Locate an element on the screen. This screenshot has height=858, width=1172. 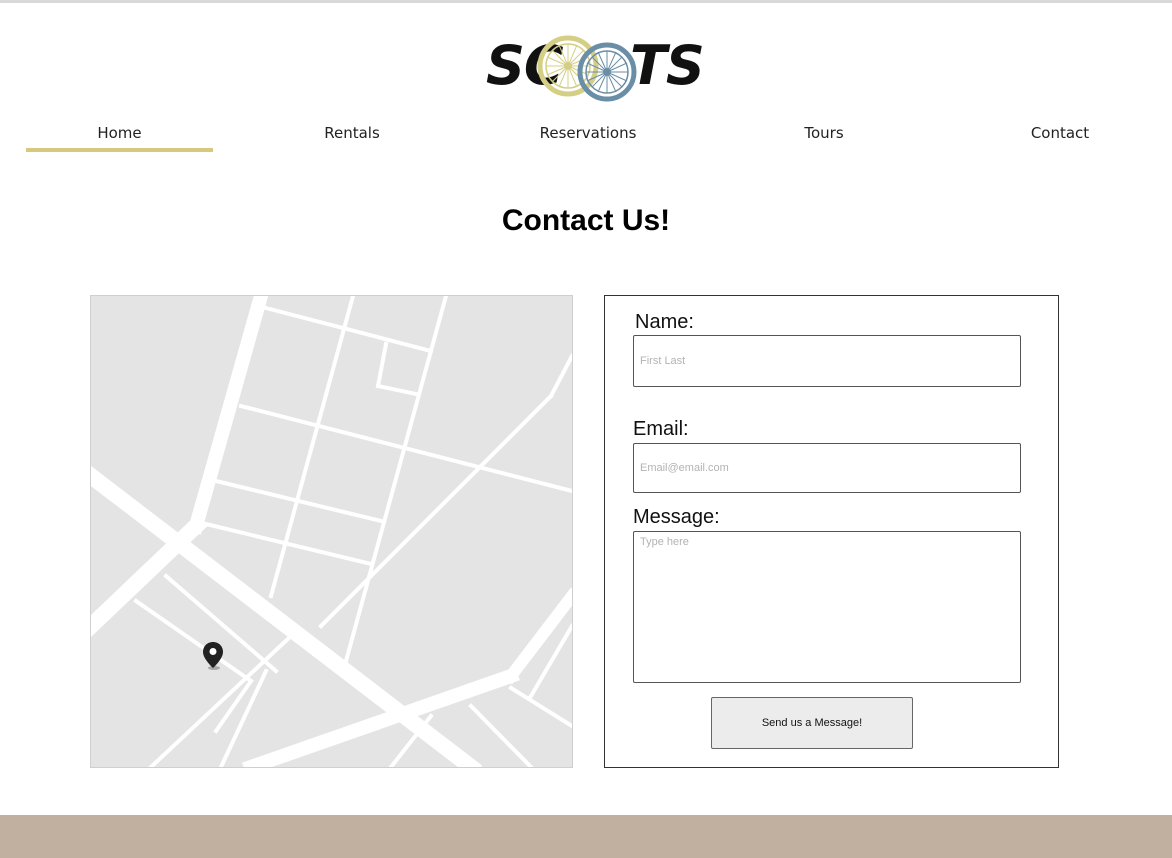
message-label: Message: is located at coordinates (676, 517).